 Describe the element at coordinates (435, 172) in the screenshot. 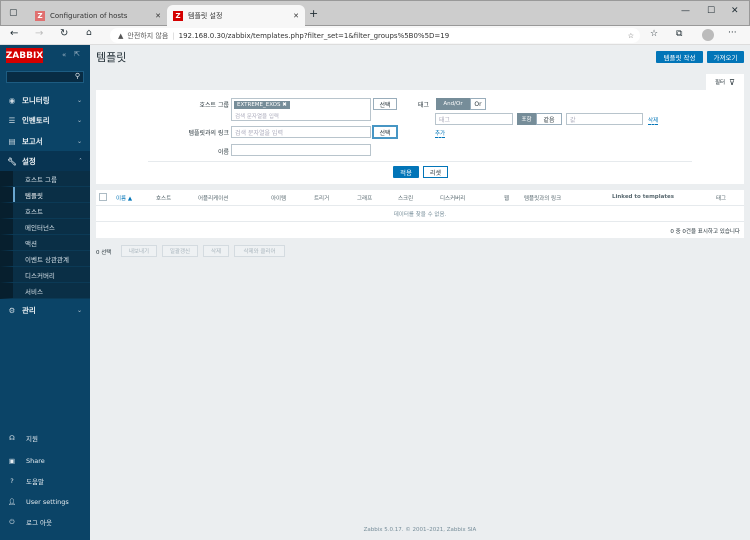

I see `reset-button: 리셋` at that location.